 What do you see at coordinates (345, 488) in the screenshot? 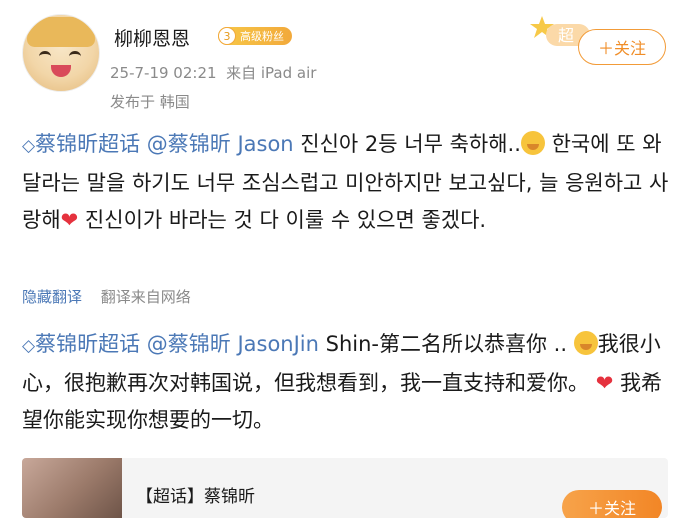
I see `super-topic-card: 【超话】蔡锦昕 ＋关注` at bounding box center [345, 488].